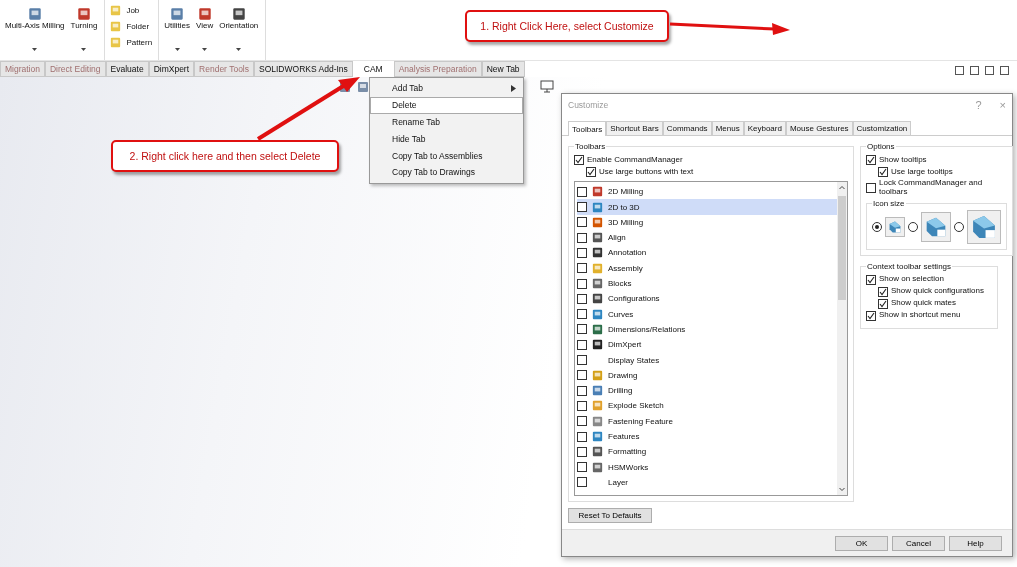  What do you see at coordinates (687, 128) in the screenshot?
I see `dialog-tab: Commands` at bounding box center [687, 128].